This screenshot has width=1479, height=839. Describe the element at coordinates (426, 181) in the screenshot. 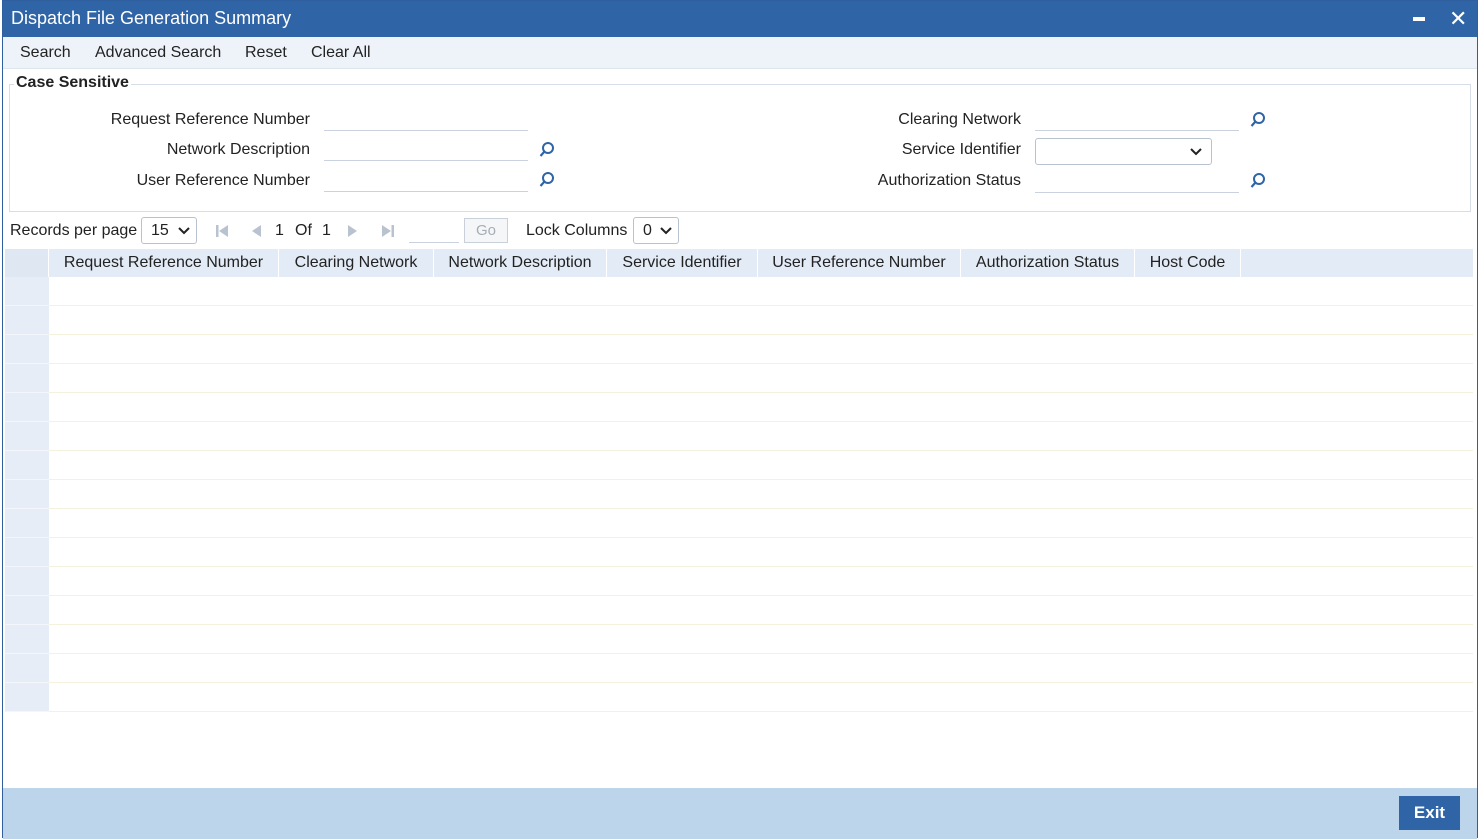

I see `user-reference-number-input` at that location.